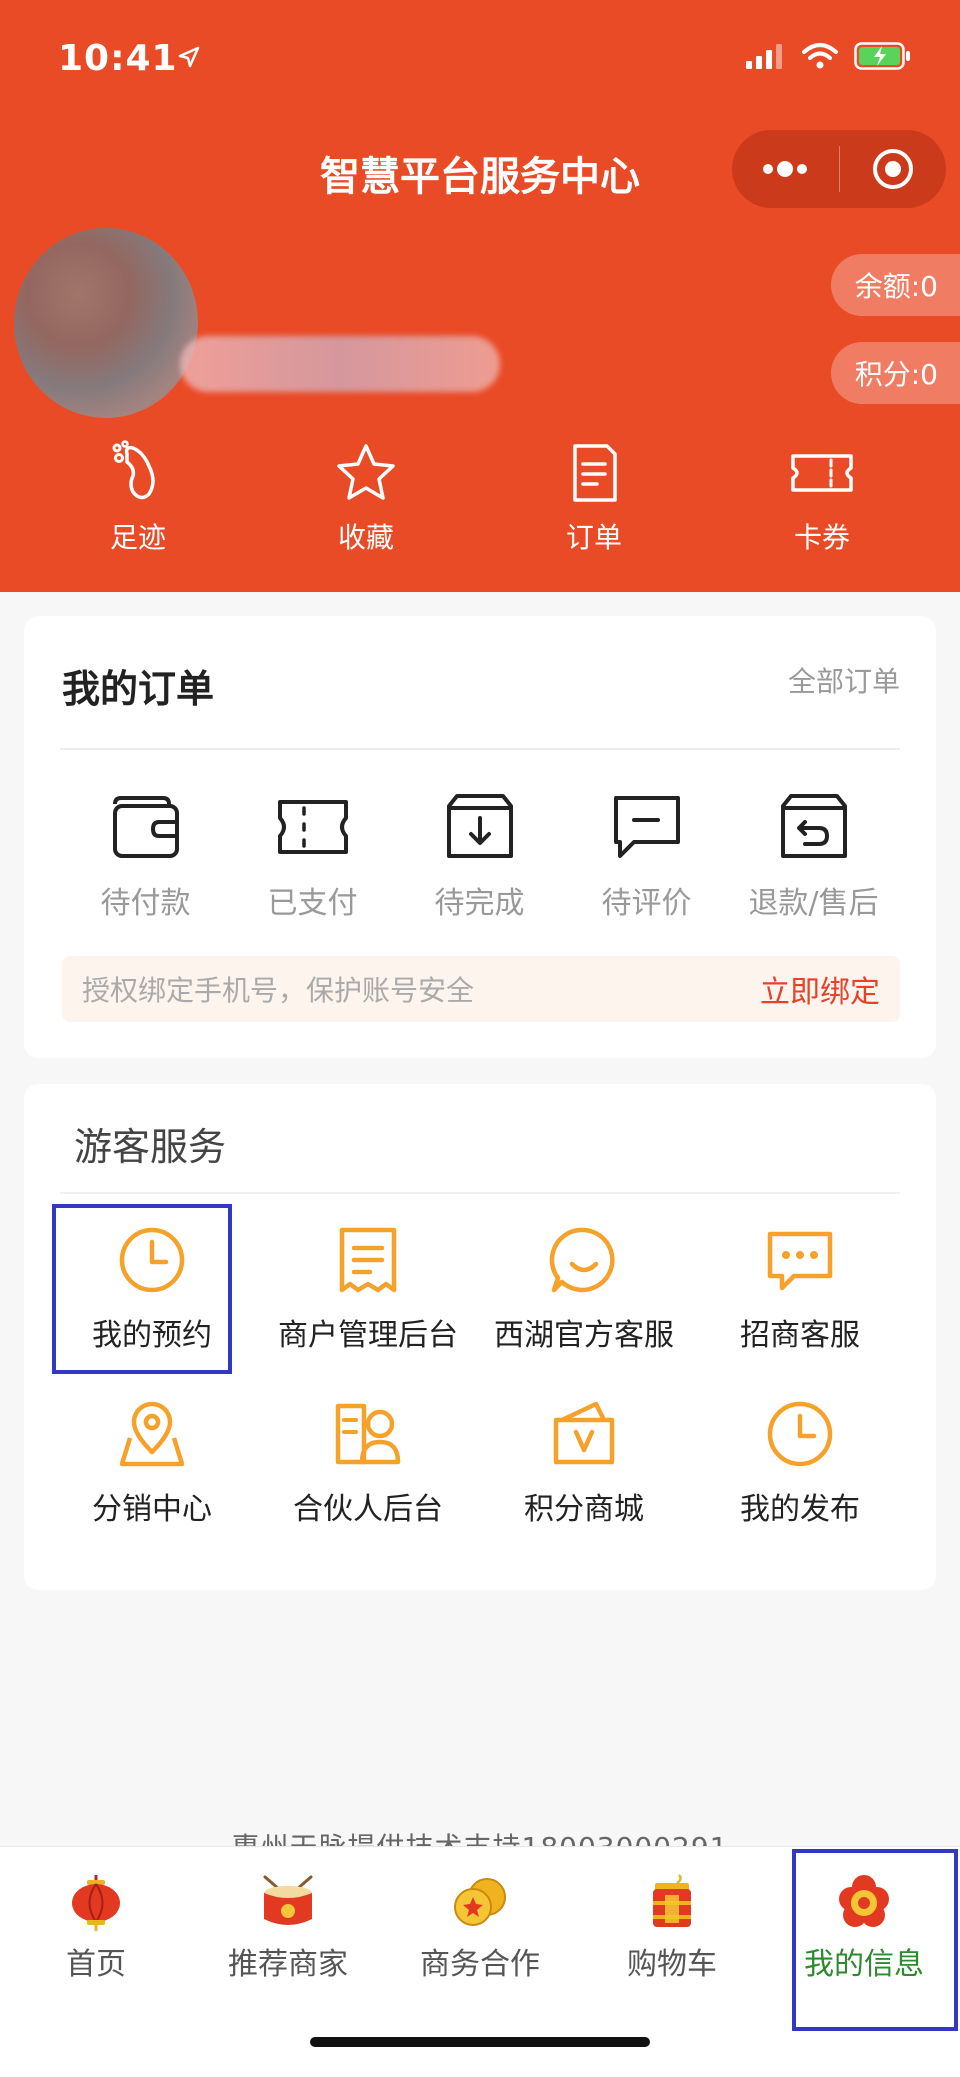 The height and width of the screenshot is (2077, 960). What do you see at coordinates (340, 364) in the screenshot?
I see `user-nickname-blurred` at bounding box center [340, 364].